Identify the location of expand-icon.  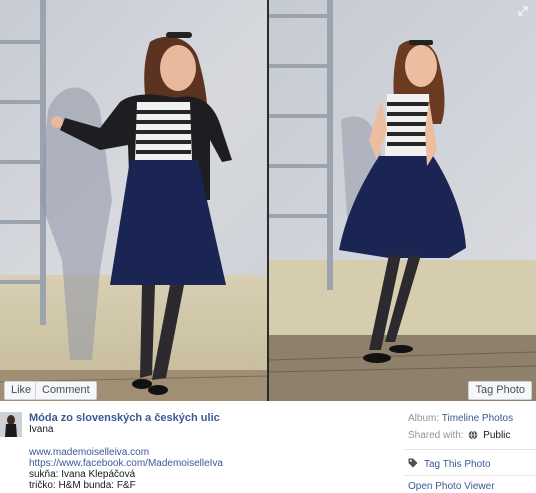
(523, 12).